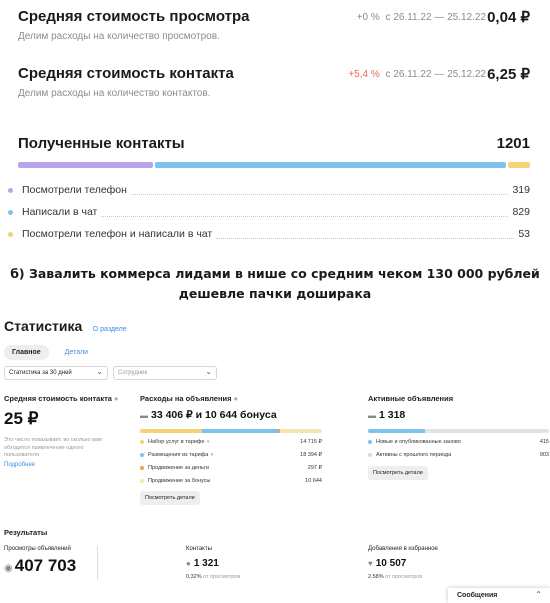  Describe the element at coordinates (311, 442) in the screenshot. I see `item-value: 14 715 ₽` at that location.